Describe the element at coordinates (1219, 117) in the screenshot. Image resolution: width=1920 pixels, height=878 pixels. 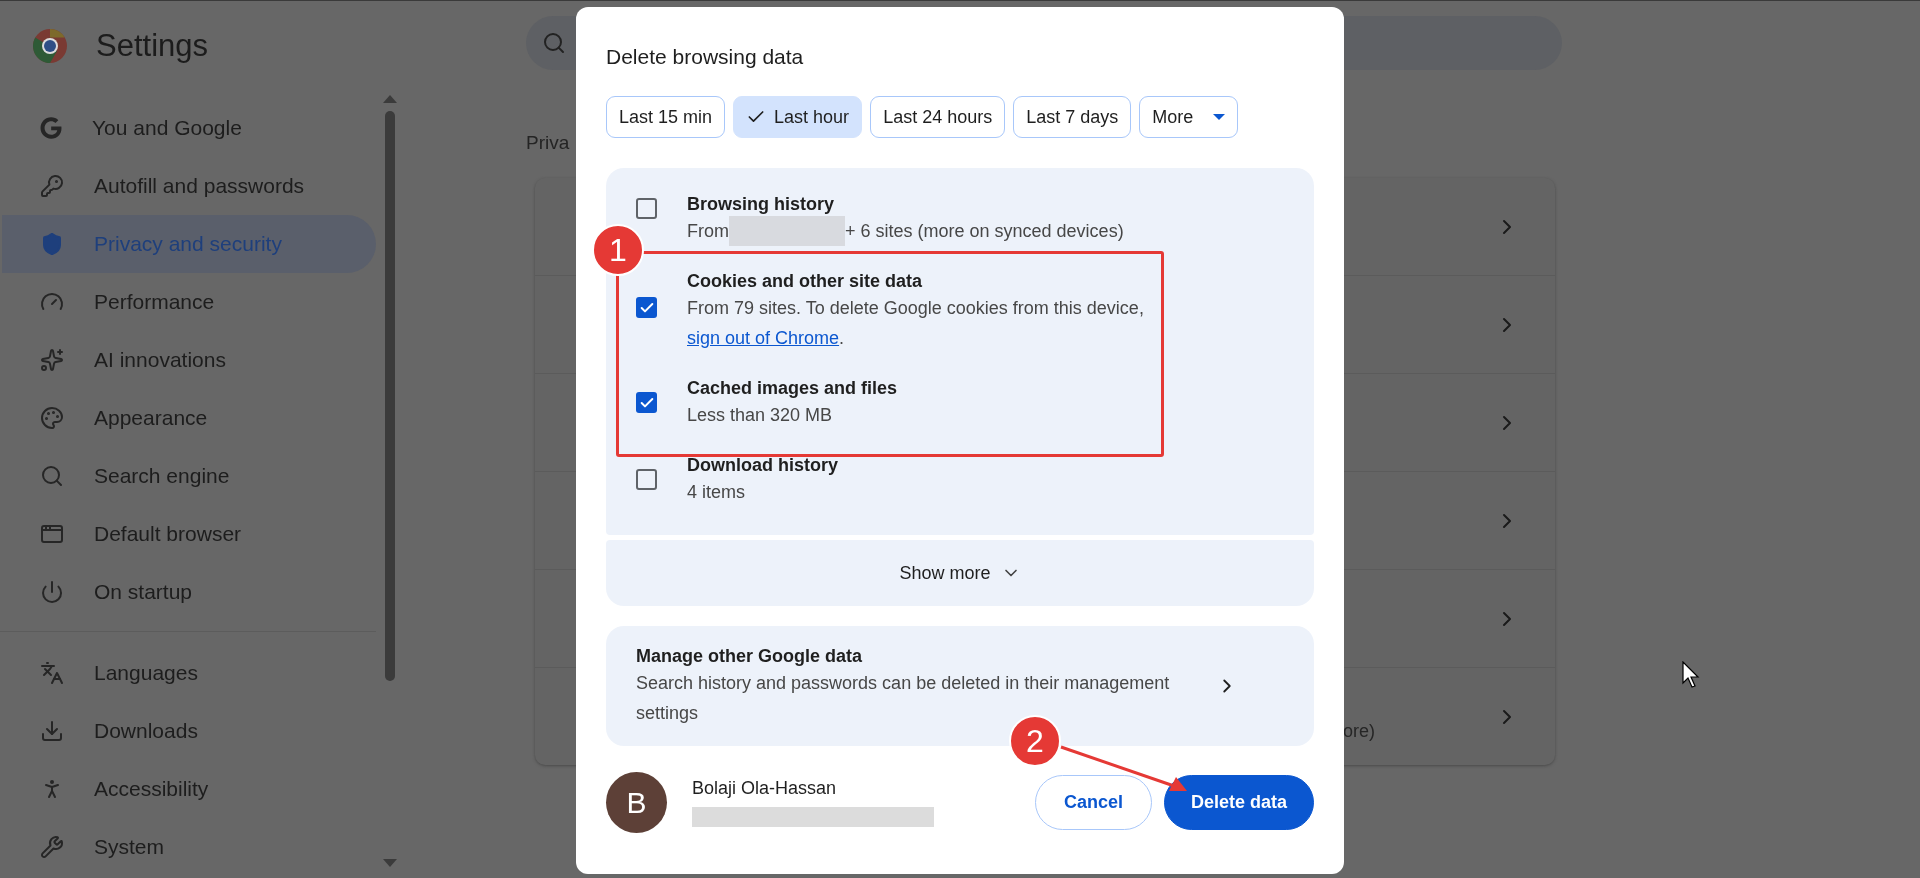
I see `caret-icon` at that location.